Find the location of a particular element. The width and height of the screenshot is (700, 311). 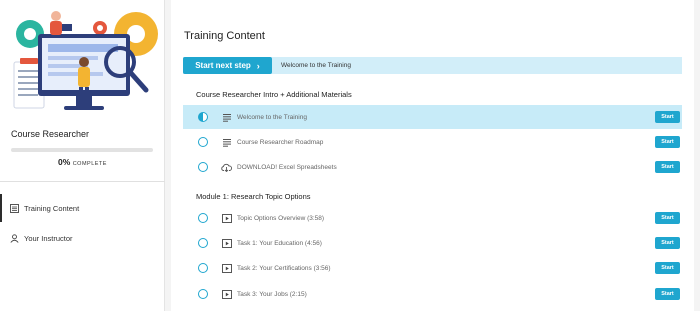

progress-percent: 0% is located at coordinates (64, 162).